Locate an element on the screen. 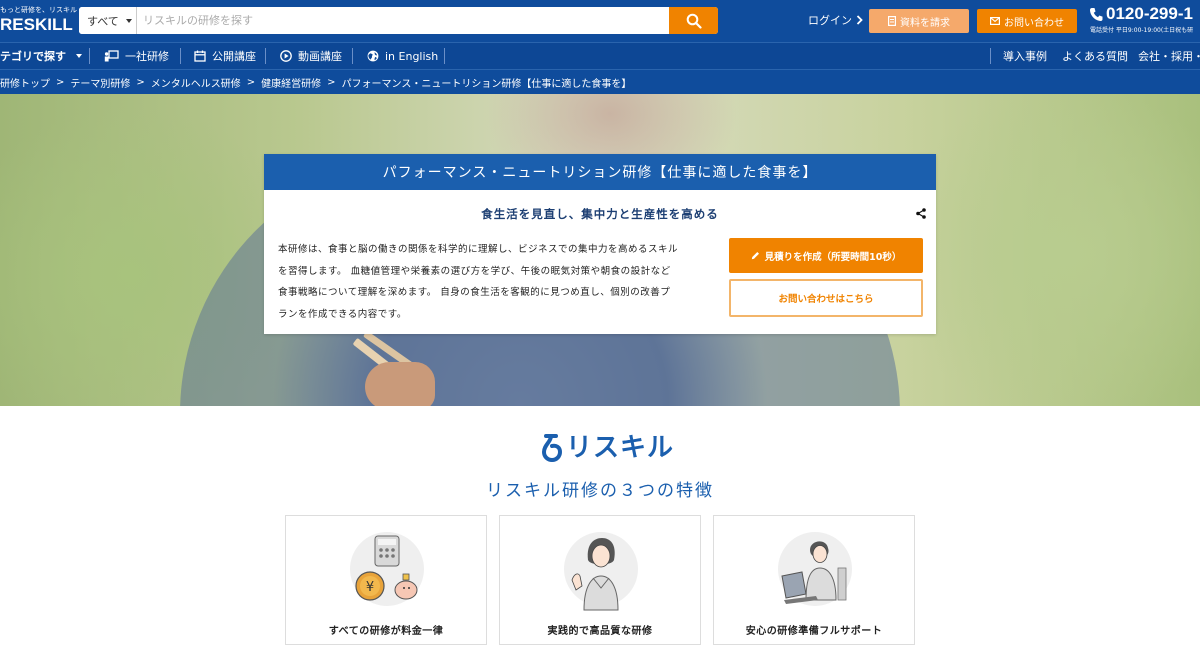  site-logo: もっと研修を、リスキル RESKILL is located at coordinates (38, 20).